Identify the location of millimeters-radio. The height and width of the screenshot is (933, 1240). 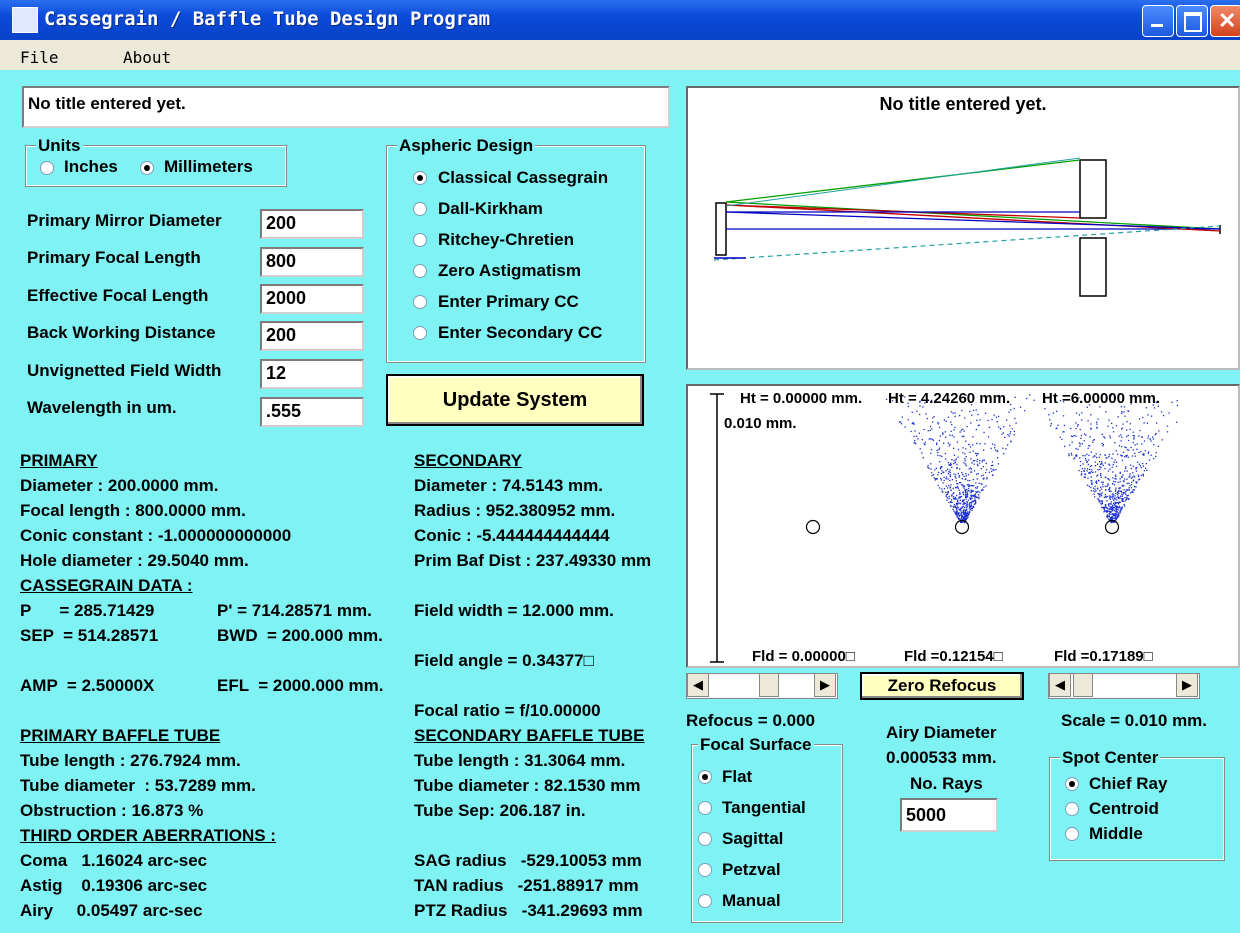
(147, 168).